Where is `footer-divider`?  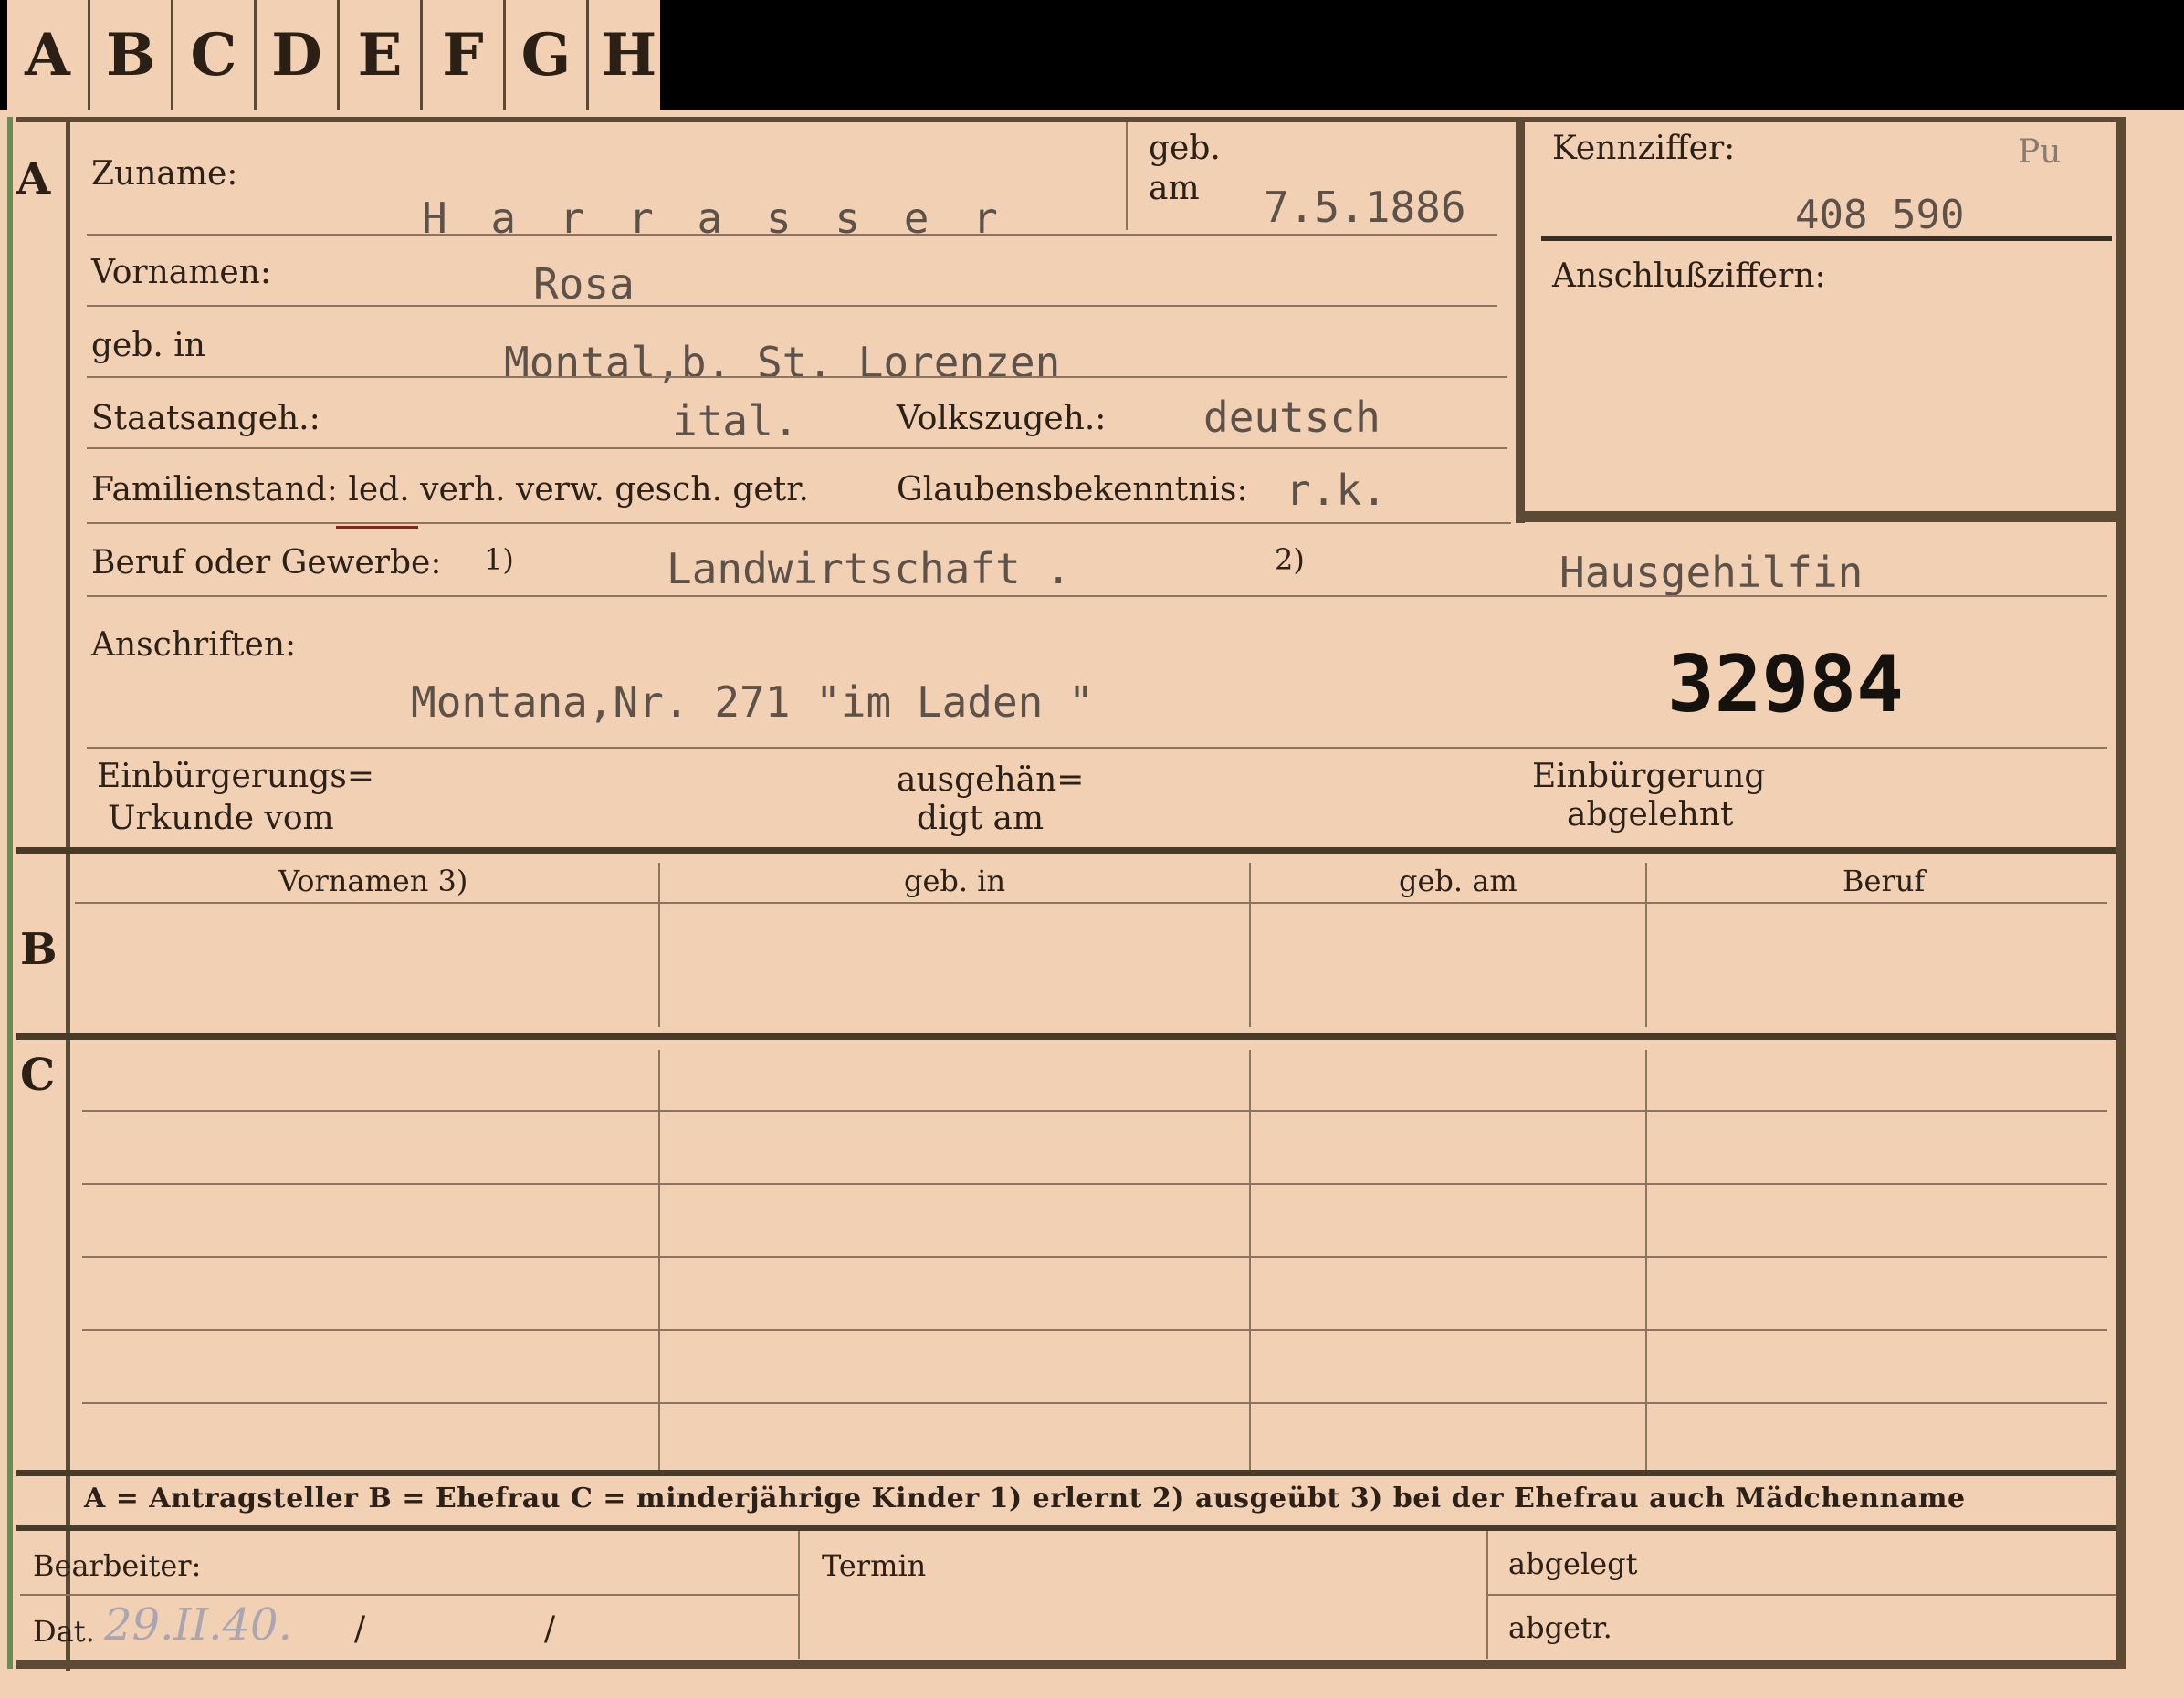
footer-divider is located at coordinates (799, 1595).